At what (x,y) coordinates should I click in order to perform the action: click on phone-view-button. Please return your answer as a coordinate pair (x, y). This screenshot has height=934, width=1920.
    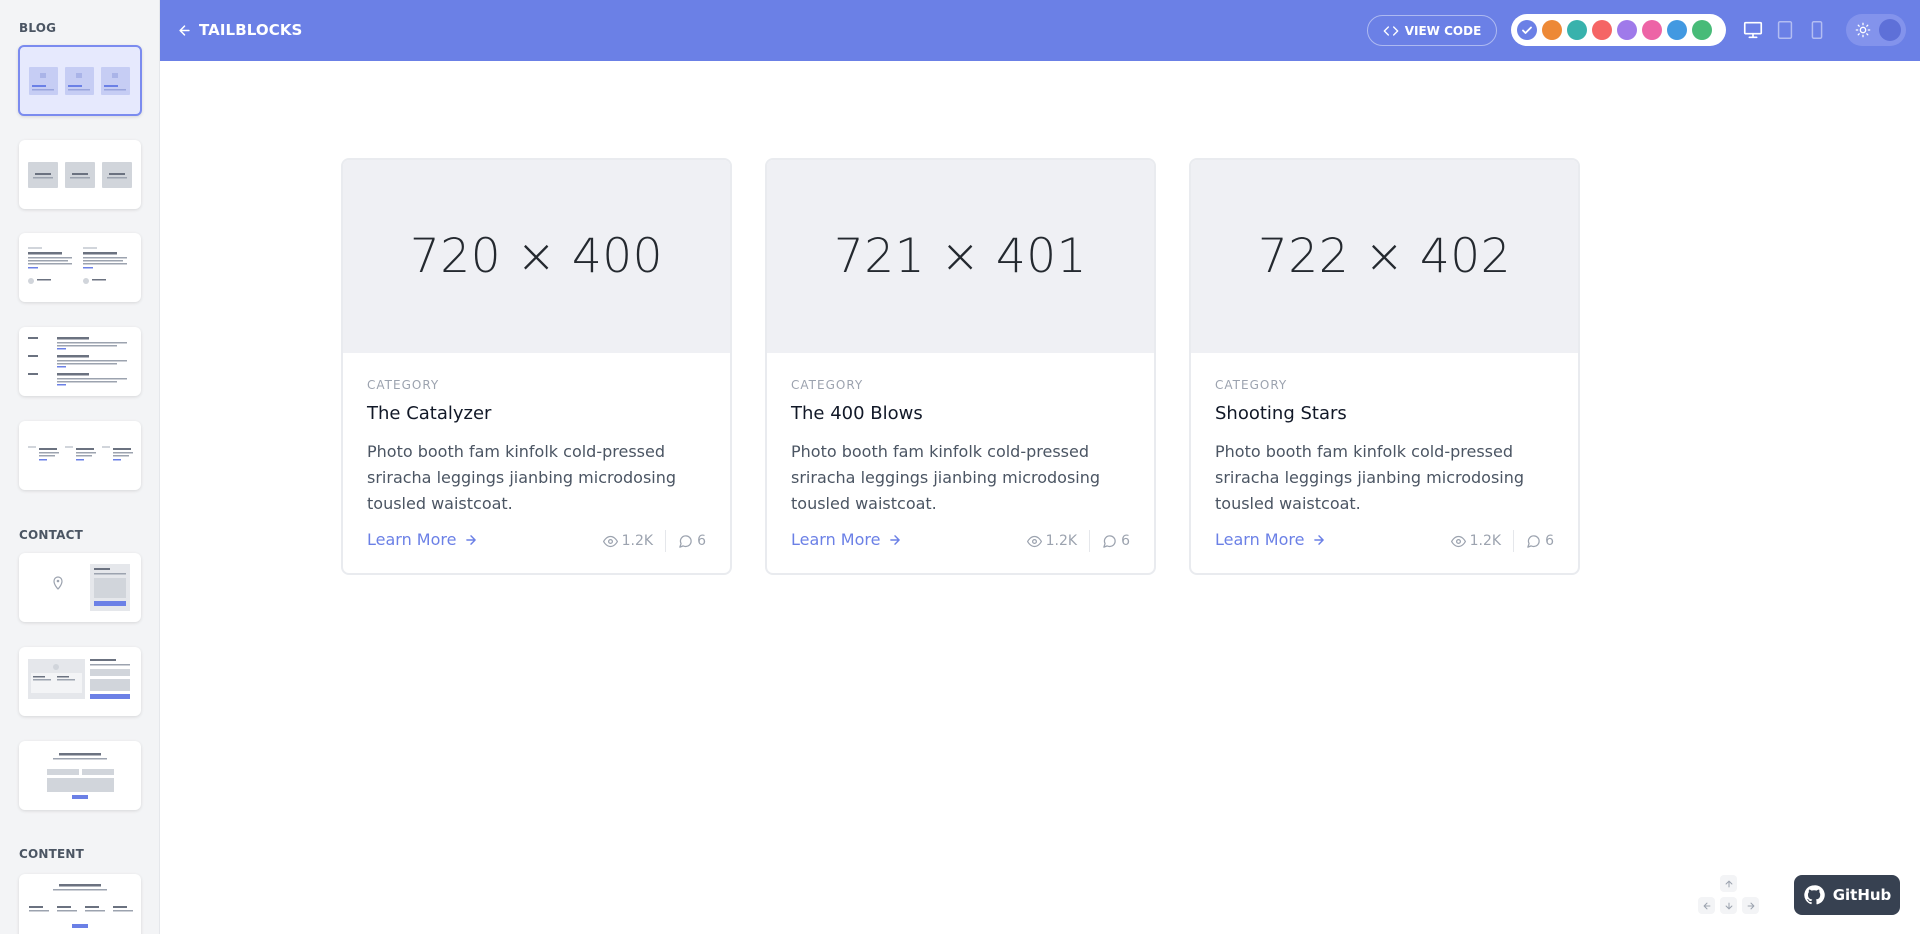
    Looking at the image, I should click on (1817, 30).